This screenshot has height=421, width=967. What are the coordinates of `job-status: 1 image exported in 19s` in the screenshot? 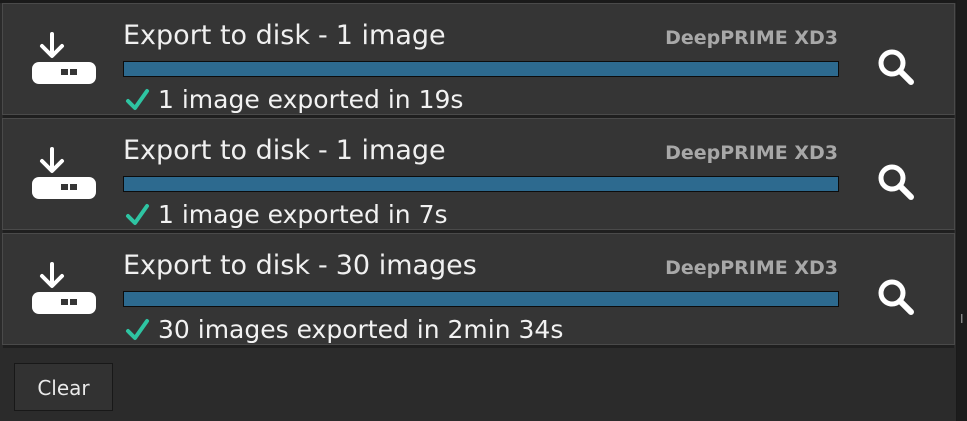 It's located at (311, 99).